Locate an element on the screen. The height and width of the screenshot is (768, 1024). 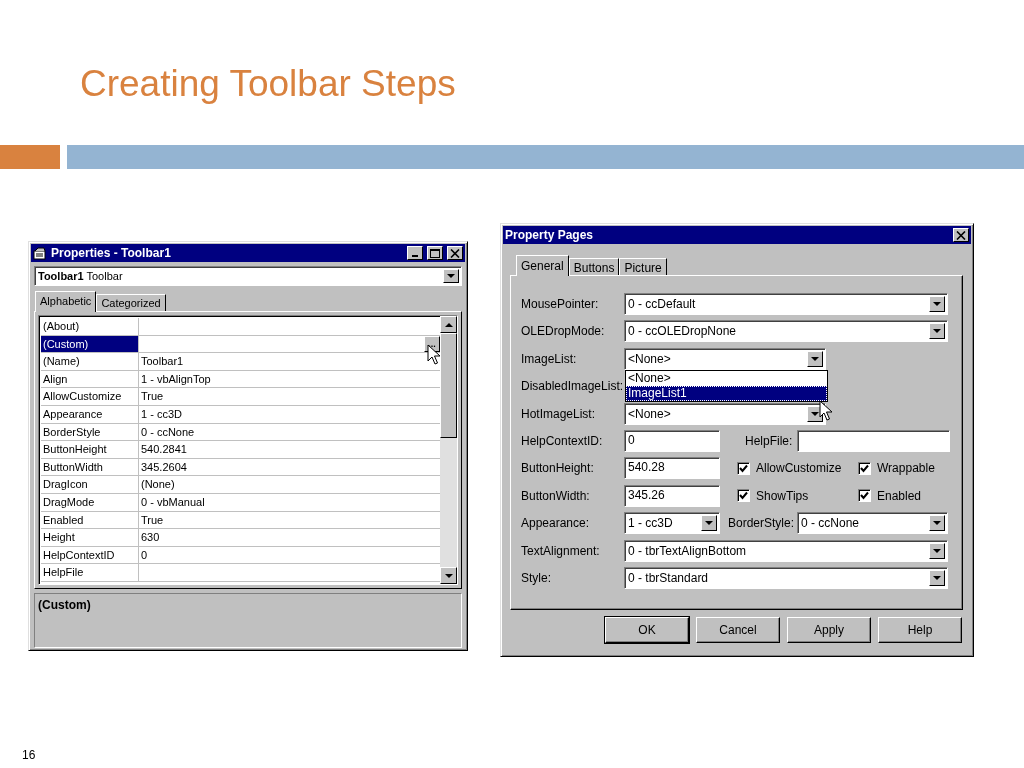
property-value-cell-text: 0 - vbManual is located at coordinates (173, 502).